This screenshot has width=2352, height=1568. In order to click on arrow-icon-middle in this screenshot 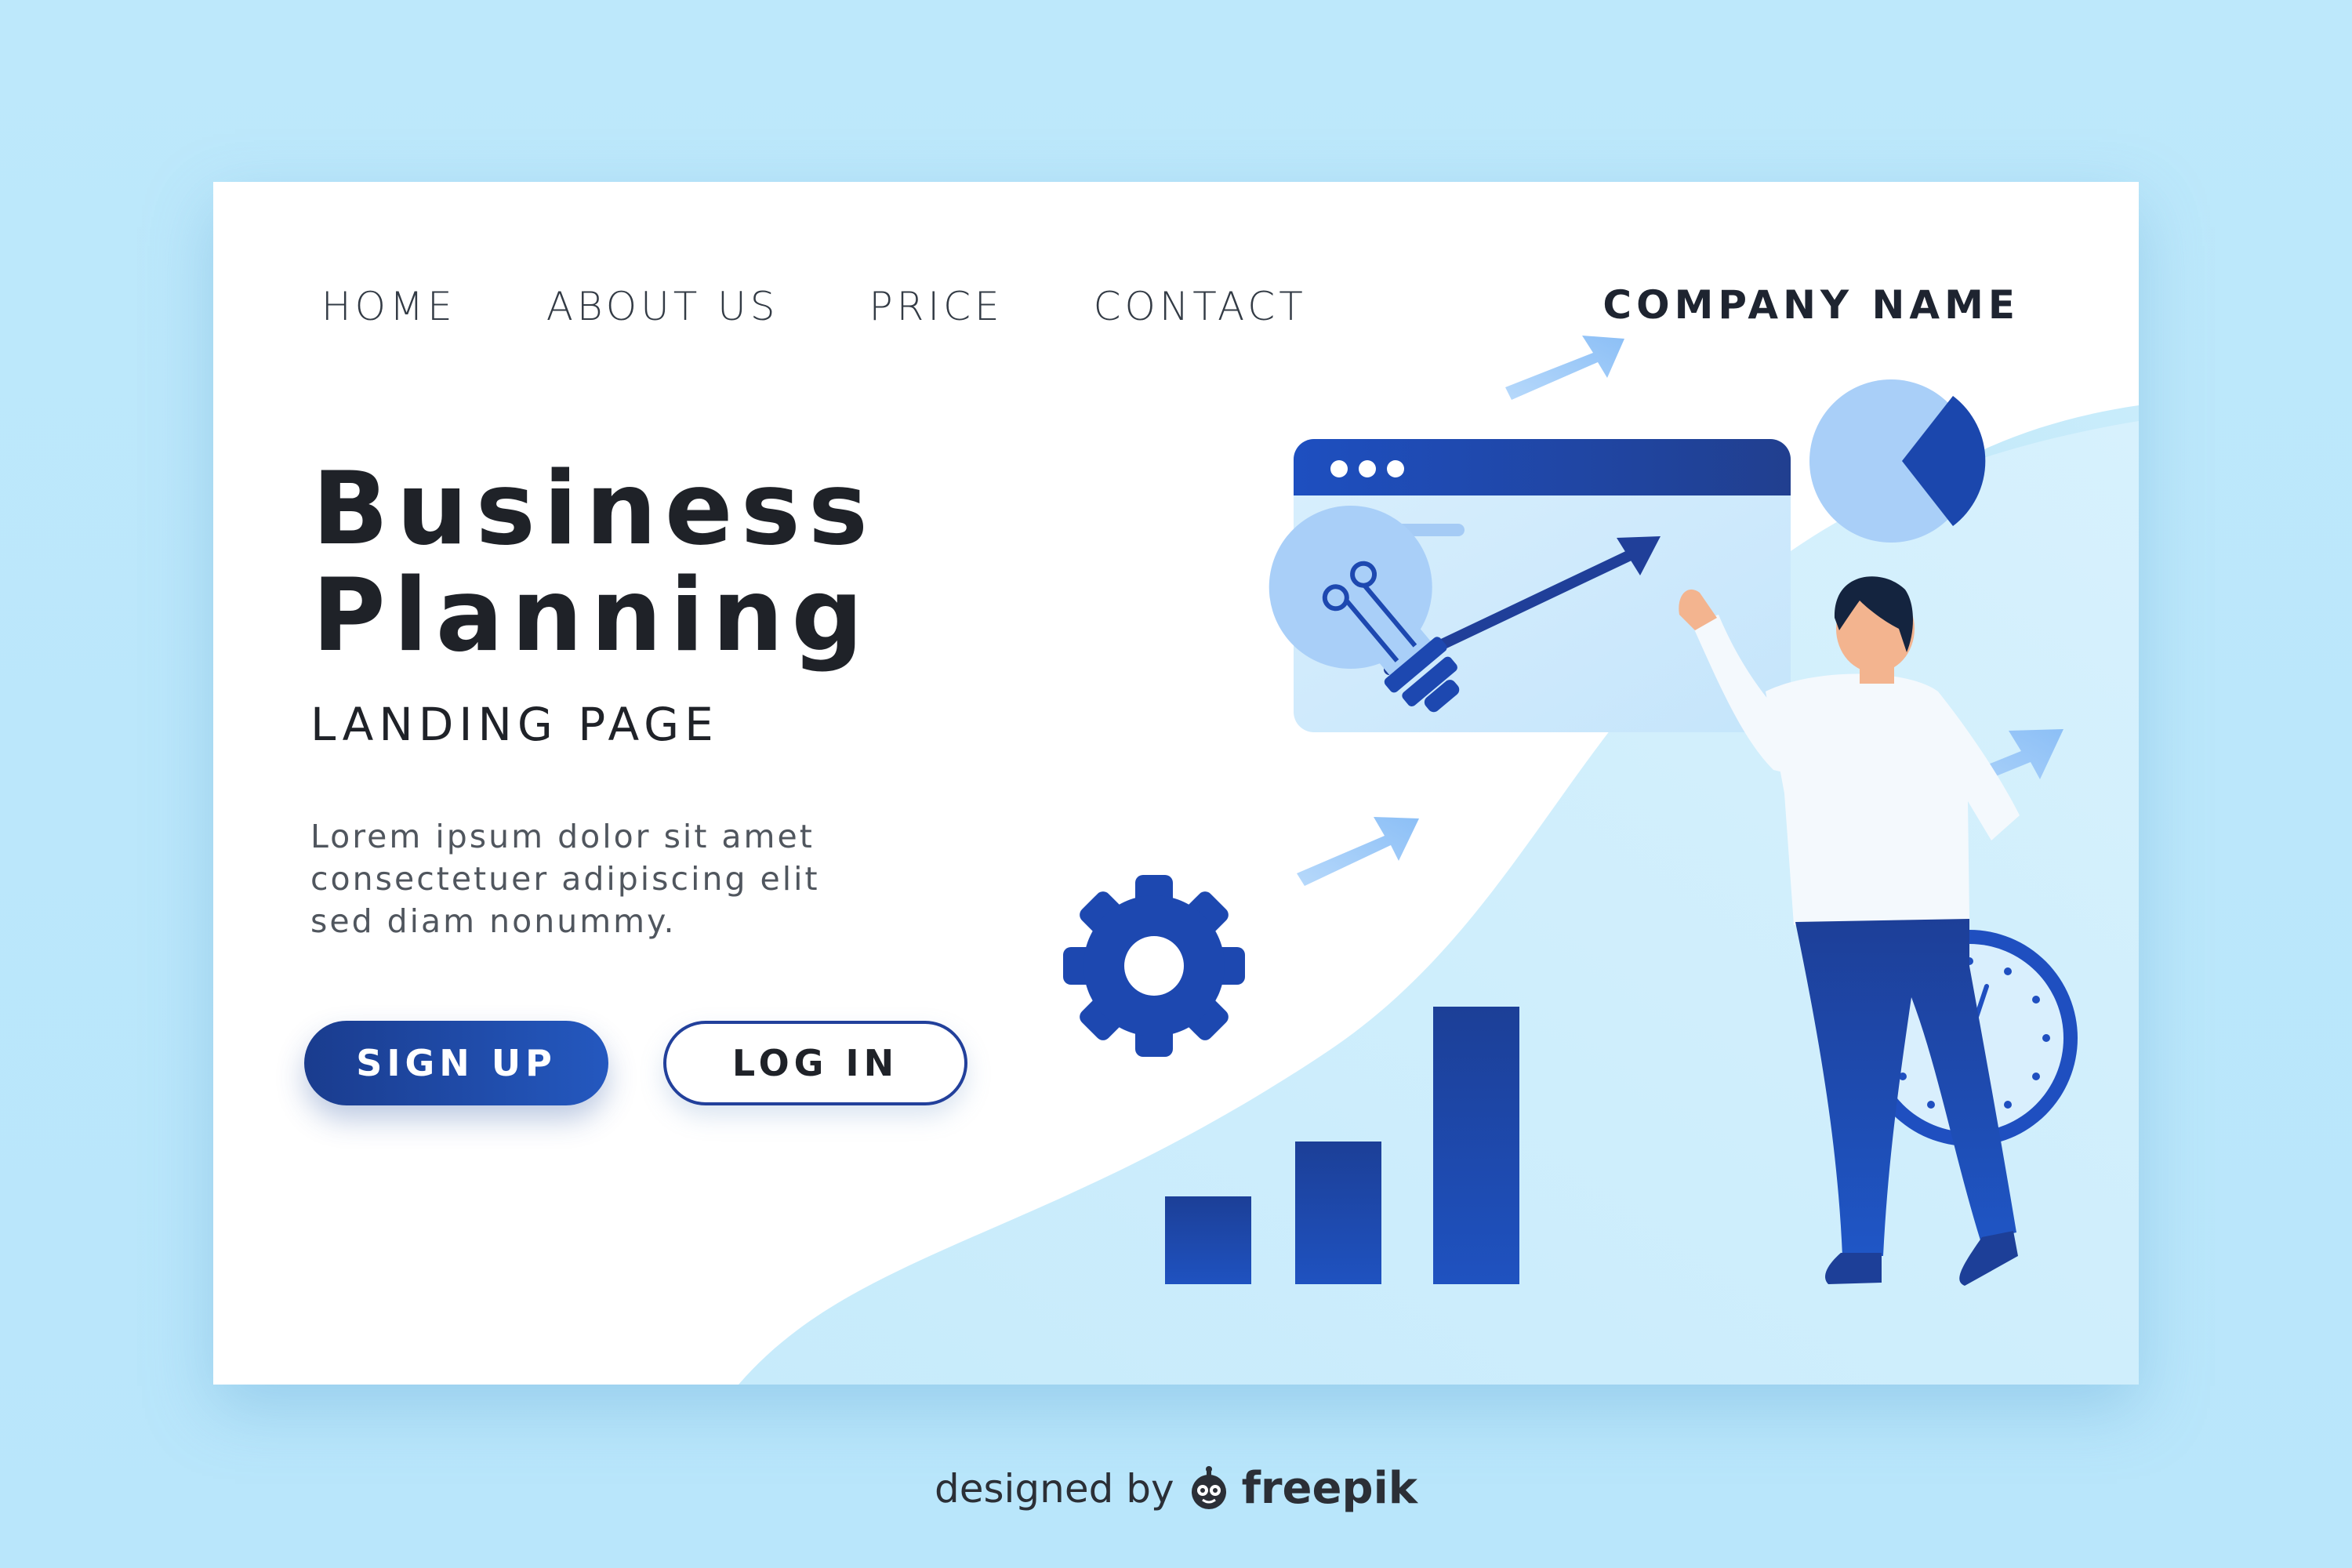, I will do `click(1358, 851)`.